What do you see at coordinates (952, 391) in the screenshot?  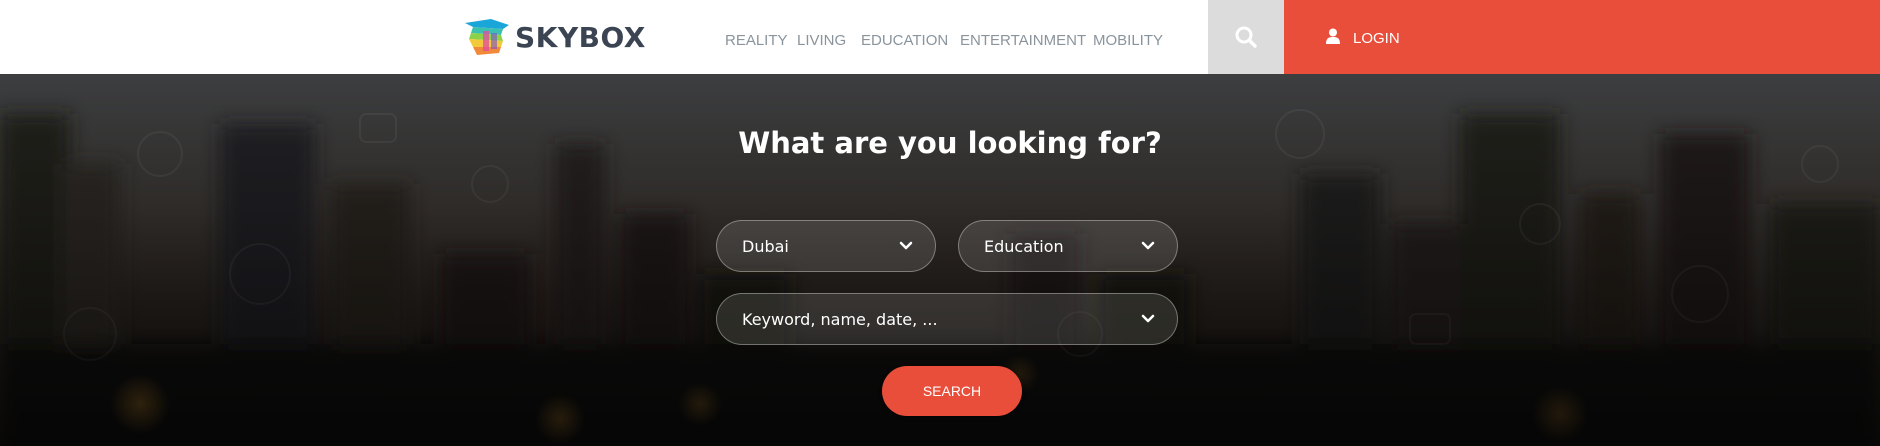 I see `search-button: SEARCH` at bounding box center [952, 391].